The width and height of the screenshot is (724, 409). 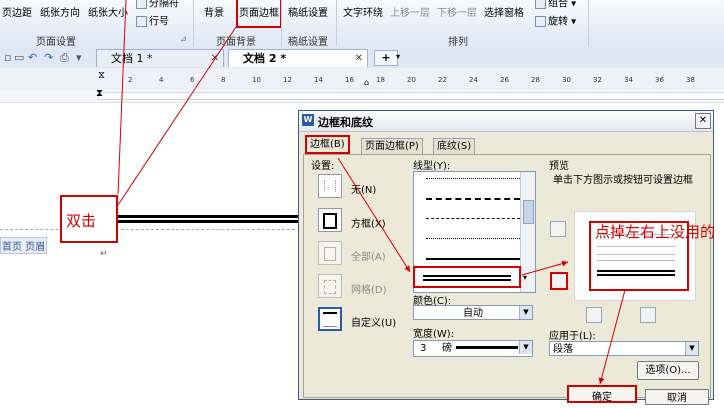 I want to click on separator-icon, so click(x=141, y=4).